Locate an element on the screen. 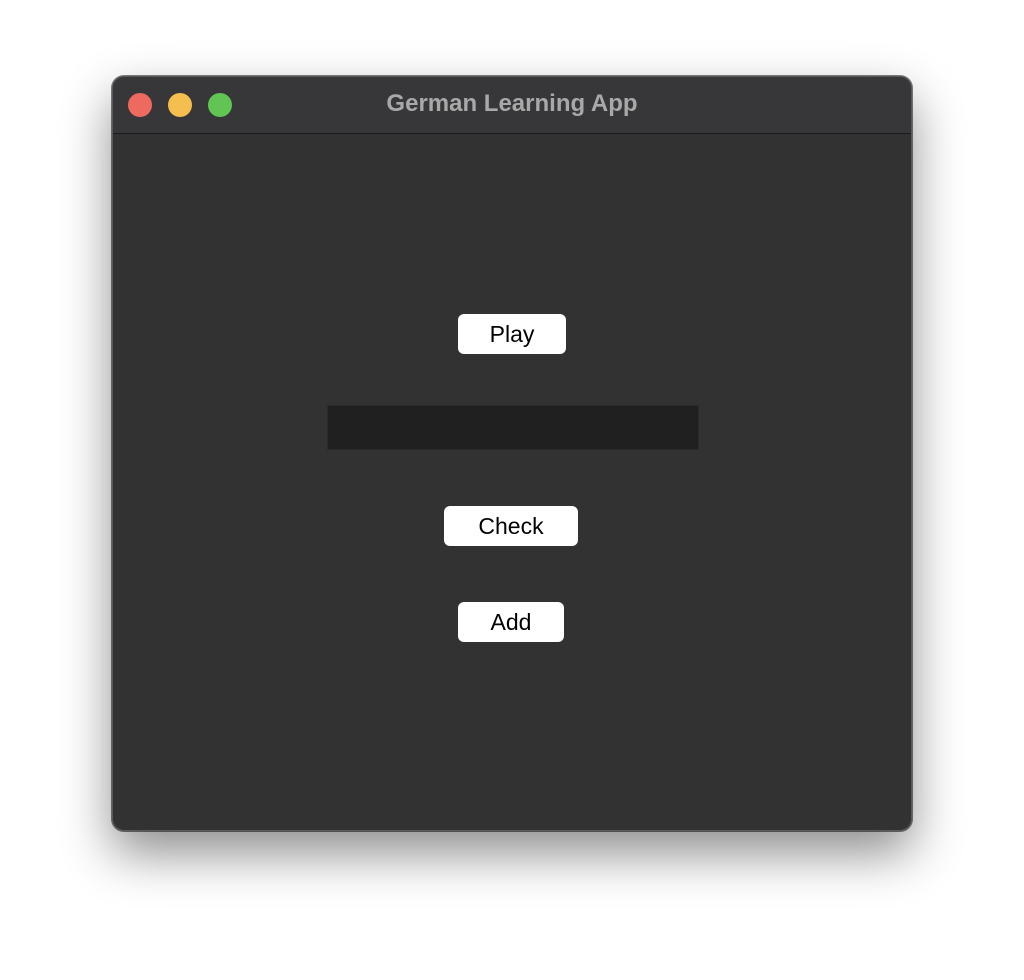 The width and height of the screenshot is (1024, 980). answer-input is located at coordinates (513, 427).